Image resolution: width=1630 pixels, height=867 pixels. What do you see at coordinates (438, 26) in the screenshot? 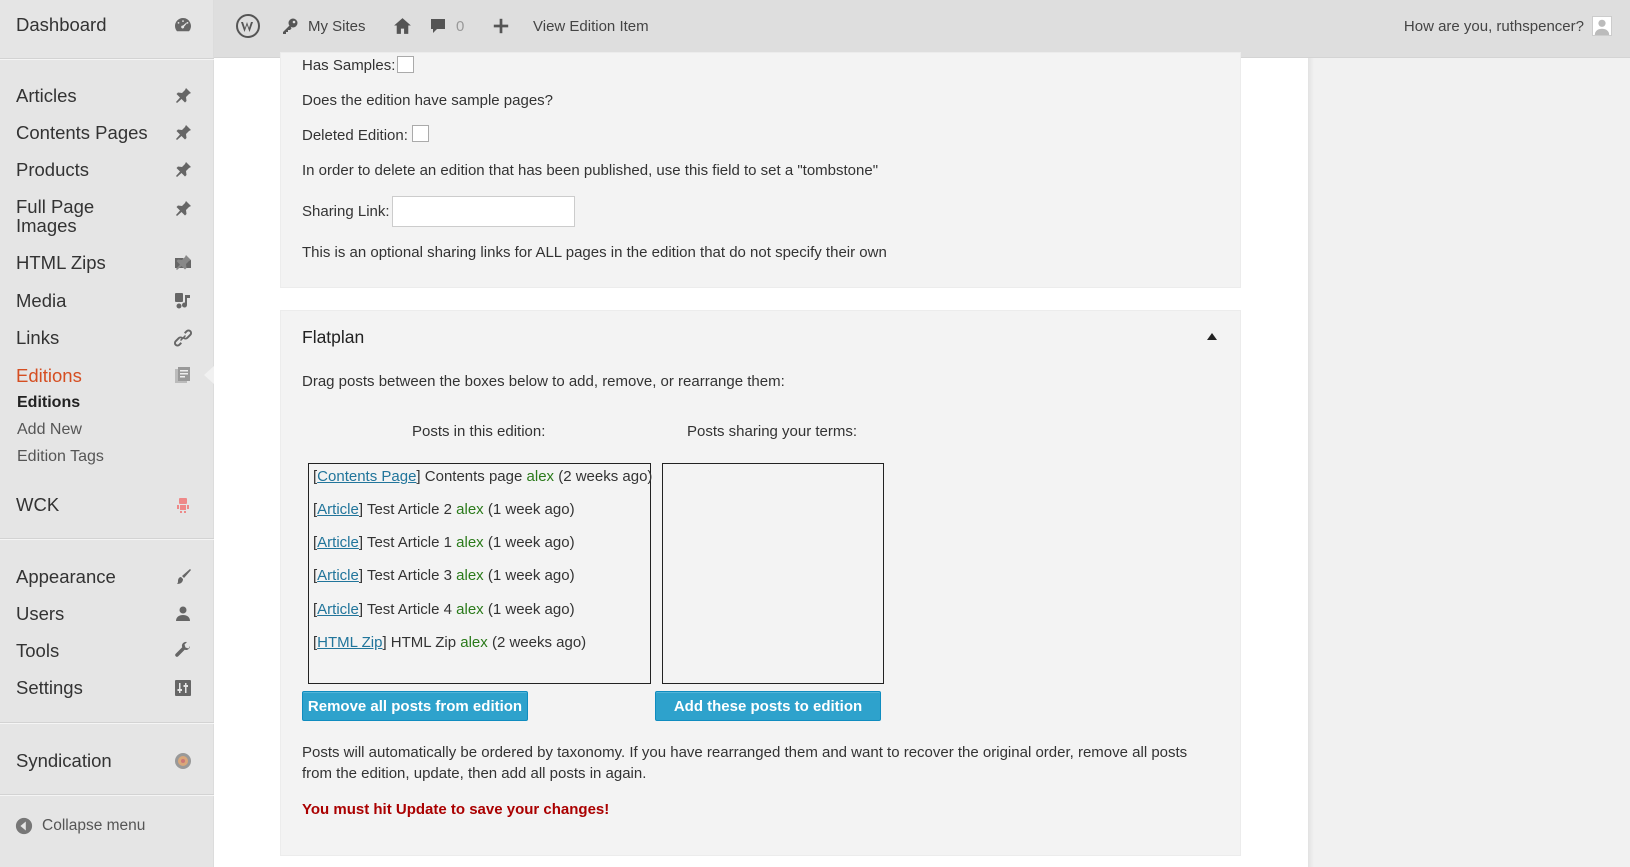
I see `comment-bubble-icon` at bounding box center [438, 26].